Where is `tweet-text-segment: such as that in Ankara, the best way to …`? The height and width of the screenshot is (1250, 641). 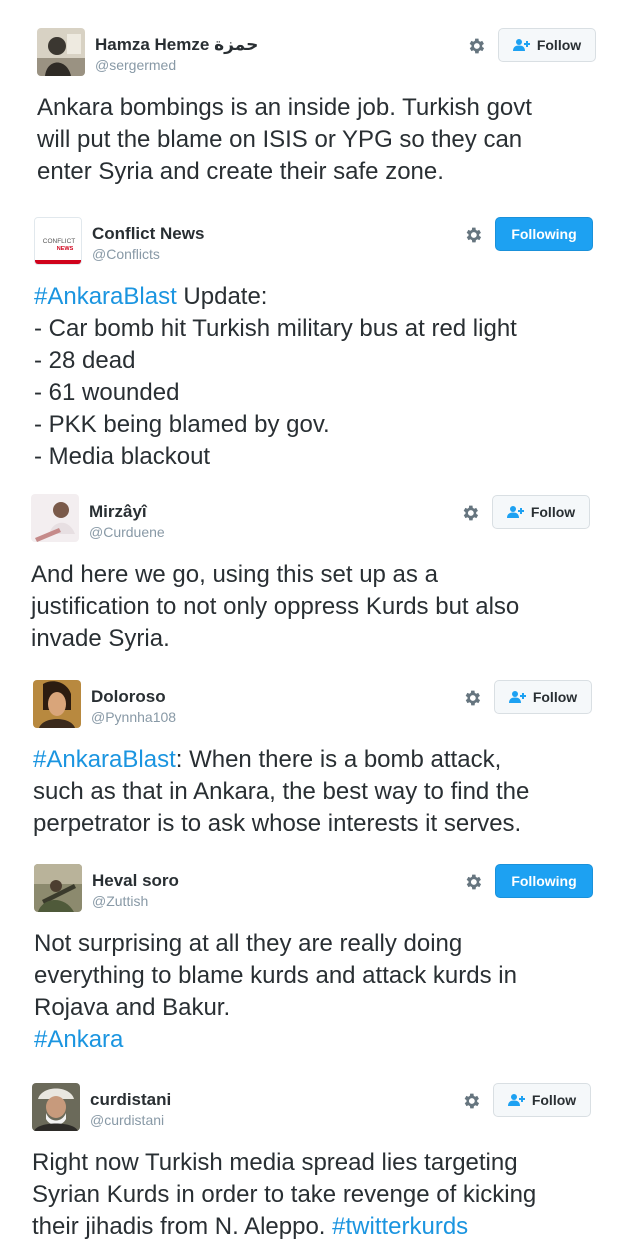
tweet-text-segment: such as that in Ankara, the best way to … is located at coordinates (281, 791).